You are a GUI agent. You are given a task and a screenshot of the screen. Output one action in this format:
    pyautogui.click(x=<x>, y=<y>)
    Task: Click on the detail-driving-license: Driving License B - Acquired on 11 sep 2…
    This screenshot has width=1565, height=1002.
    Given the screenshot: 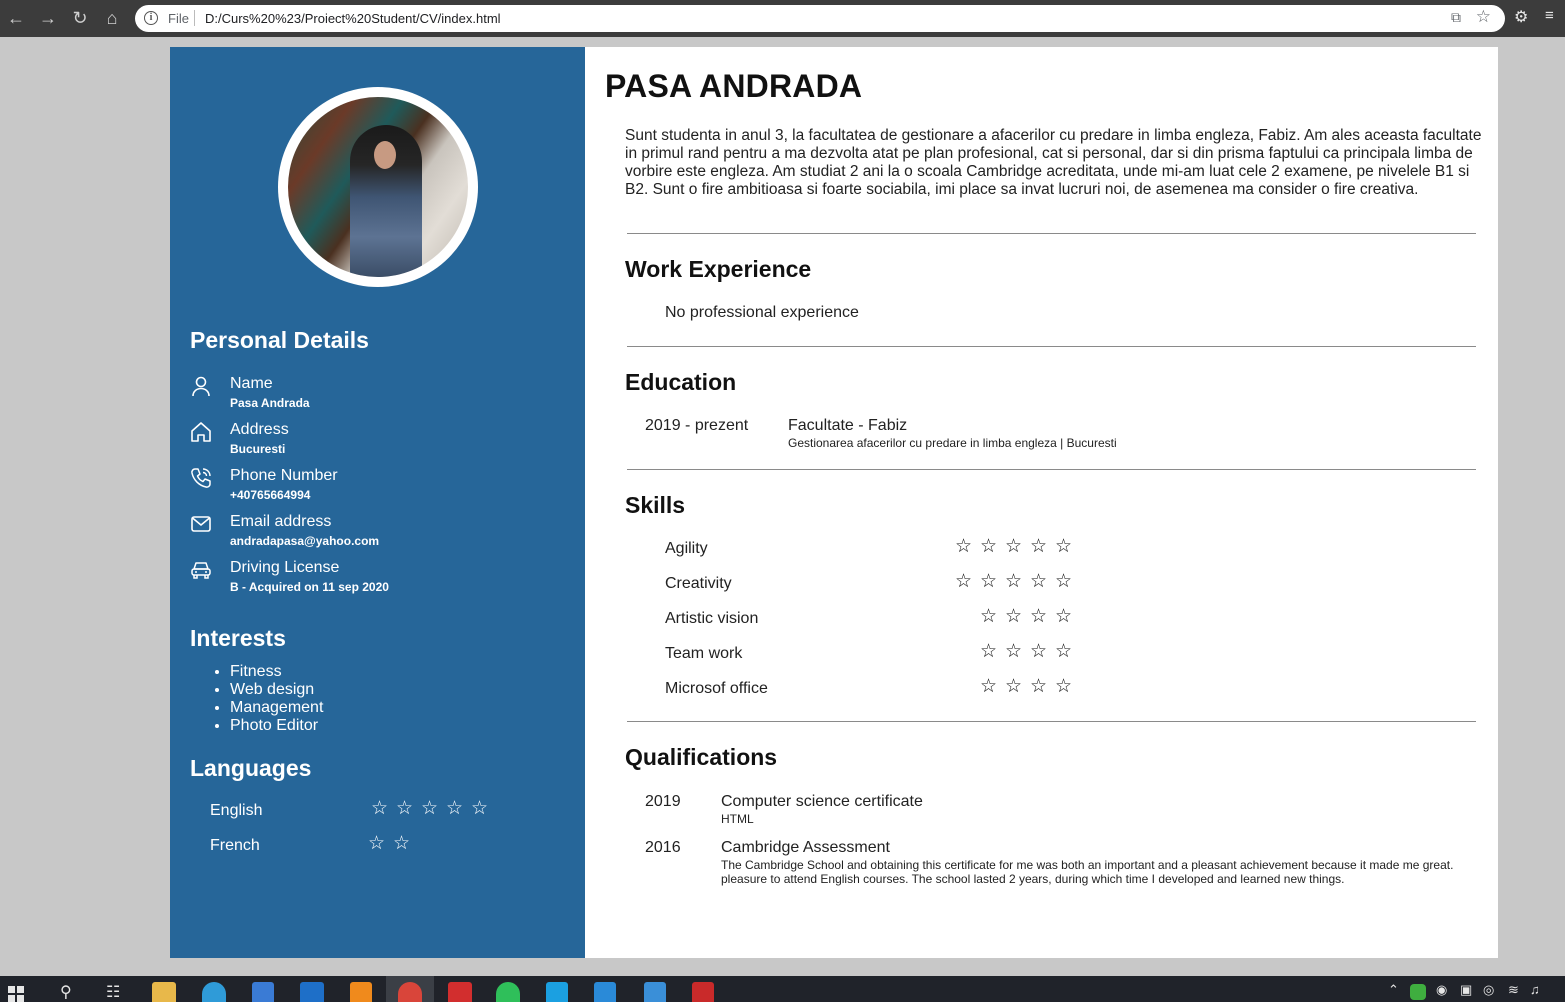 What is the action you would take?
    pyautogui.click(x=380, y=579)
    